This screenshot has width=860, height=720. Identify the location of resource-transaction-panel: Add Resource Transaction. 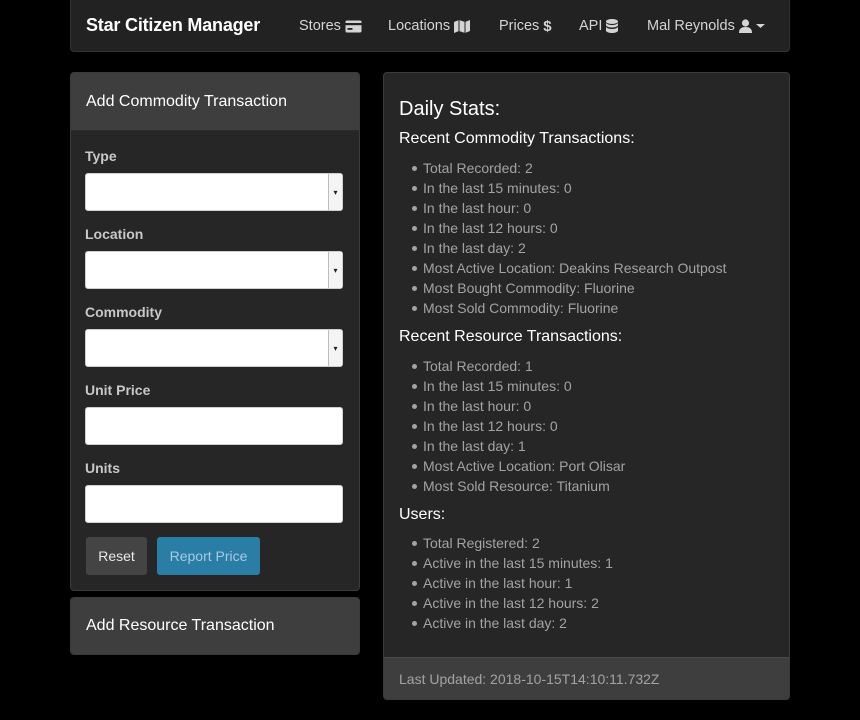
(215, 626).